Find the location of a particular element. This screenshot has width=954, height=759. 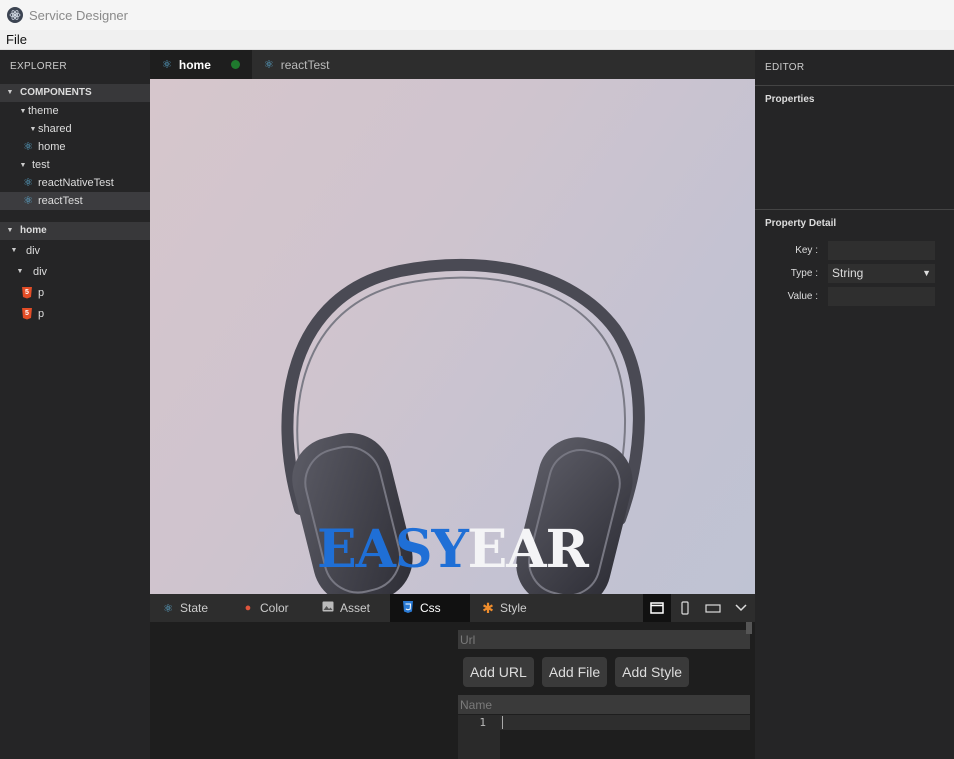

css-action-buttons: Add URL Add File Add Style is located at coordinates (576, 672).